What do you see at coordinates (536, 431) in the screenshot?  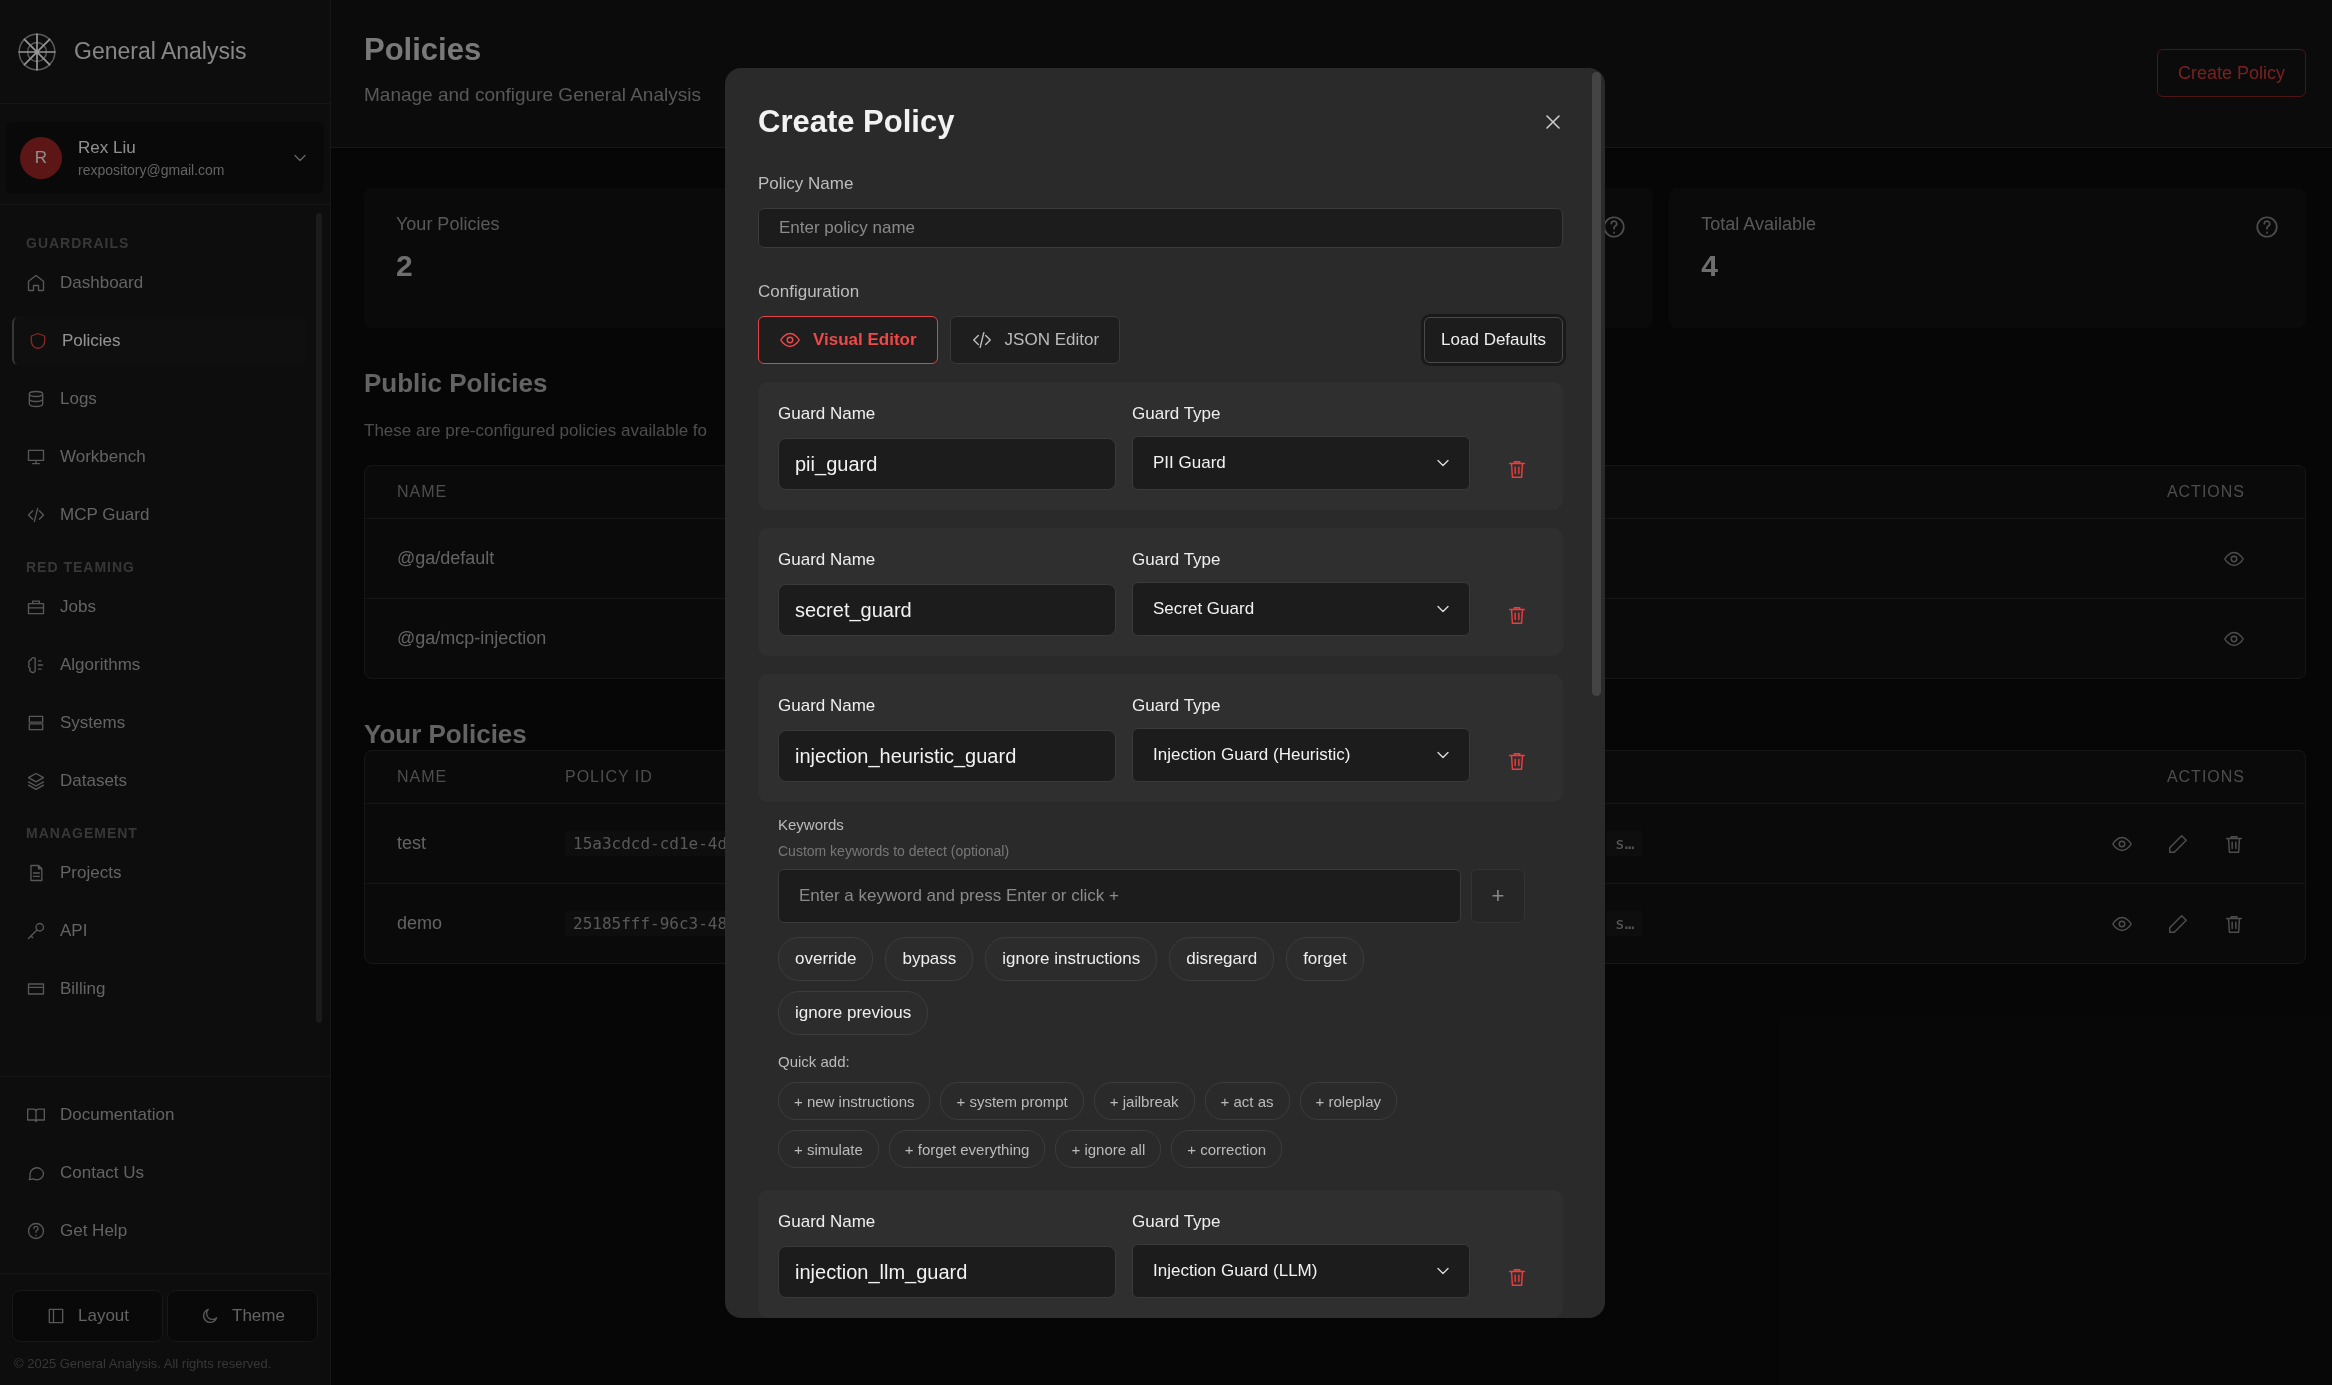 I see `section-description: These are pre-configured policies available fo` at bounding box center [536, 431].